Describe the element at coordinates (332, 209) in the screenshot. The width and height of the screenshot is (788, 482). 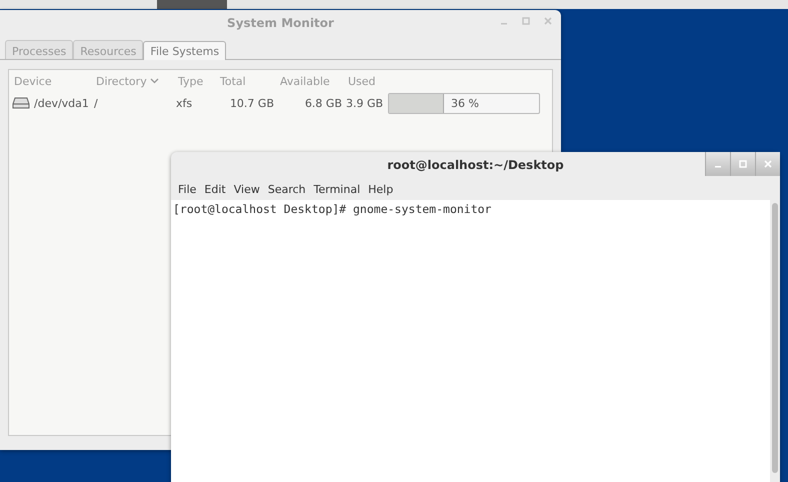
I see `terminal-line: [root@localhost Desktop]# gnome-system-monitor` at that location.